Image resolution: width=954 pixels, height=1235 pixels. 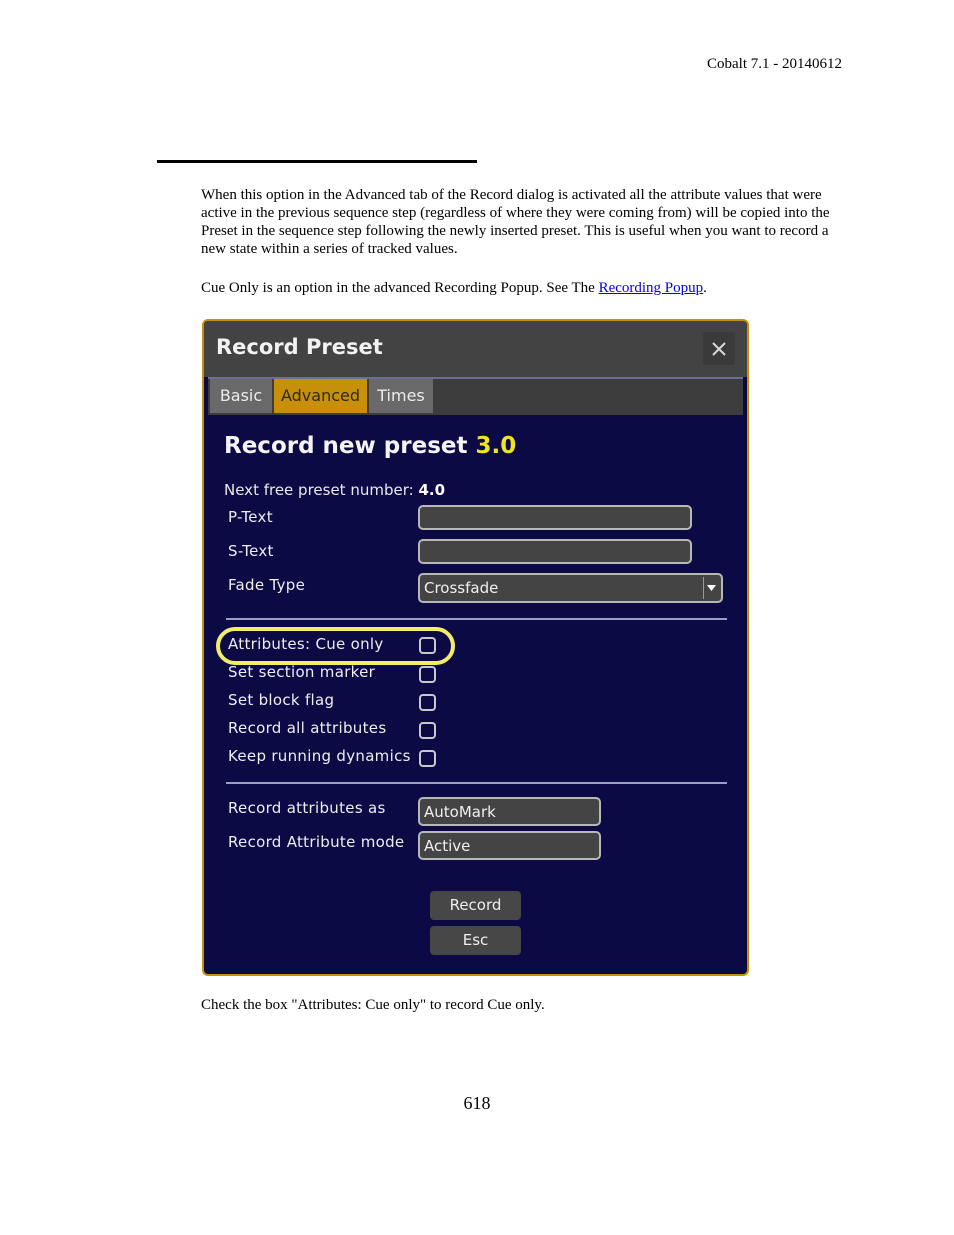 What do you see at coordinates (509, 845) in the screenshot?
I see `record-mode-select: Active` at bounding box center [509, 845].